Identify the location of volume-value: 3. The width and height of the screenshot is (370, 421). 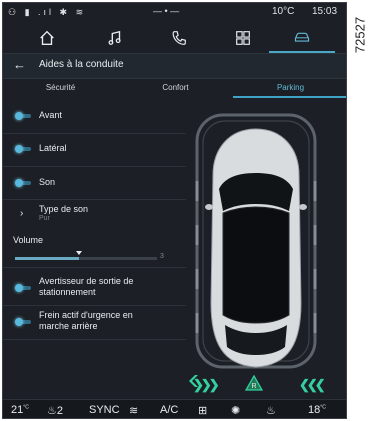
(162, 256).